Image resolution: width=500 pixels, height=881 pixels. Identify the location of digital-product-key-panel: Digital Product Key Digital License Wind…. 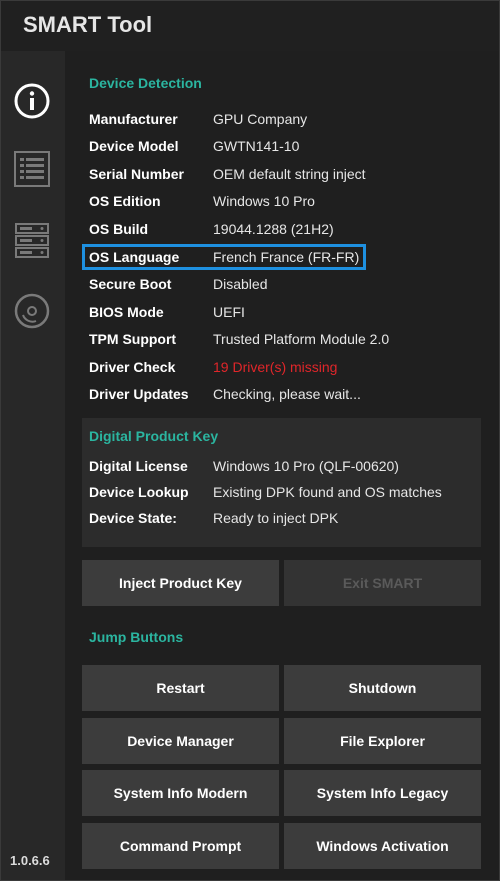
(281, 482).